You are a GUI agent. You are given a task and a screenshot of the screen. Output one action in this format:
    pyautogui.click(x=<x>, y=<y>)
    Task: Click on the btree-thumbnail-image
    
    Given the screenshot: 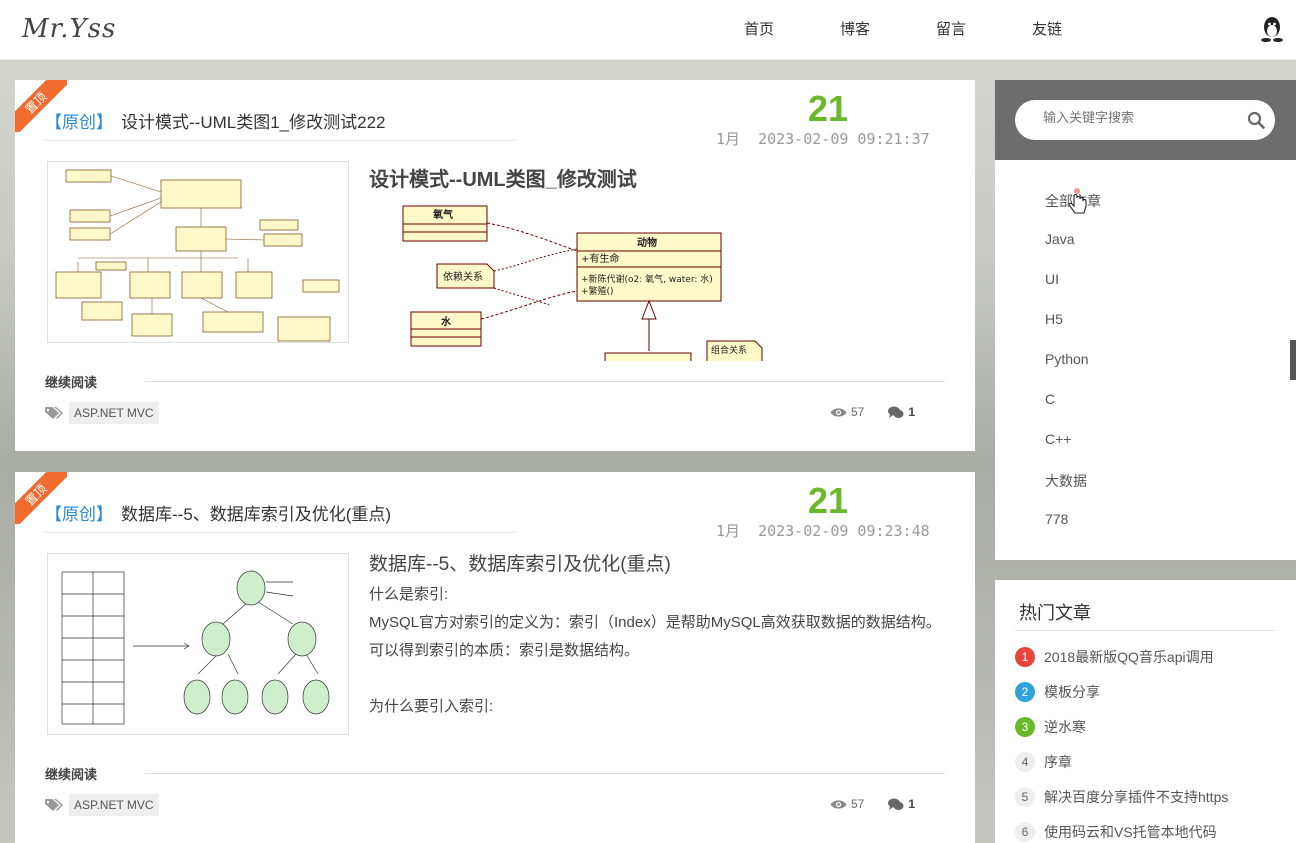 What is the action you would take?
    pyautogui.click(x=195, y=647)
    